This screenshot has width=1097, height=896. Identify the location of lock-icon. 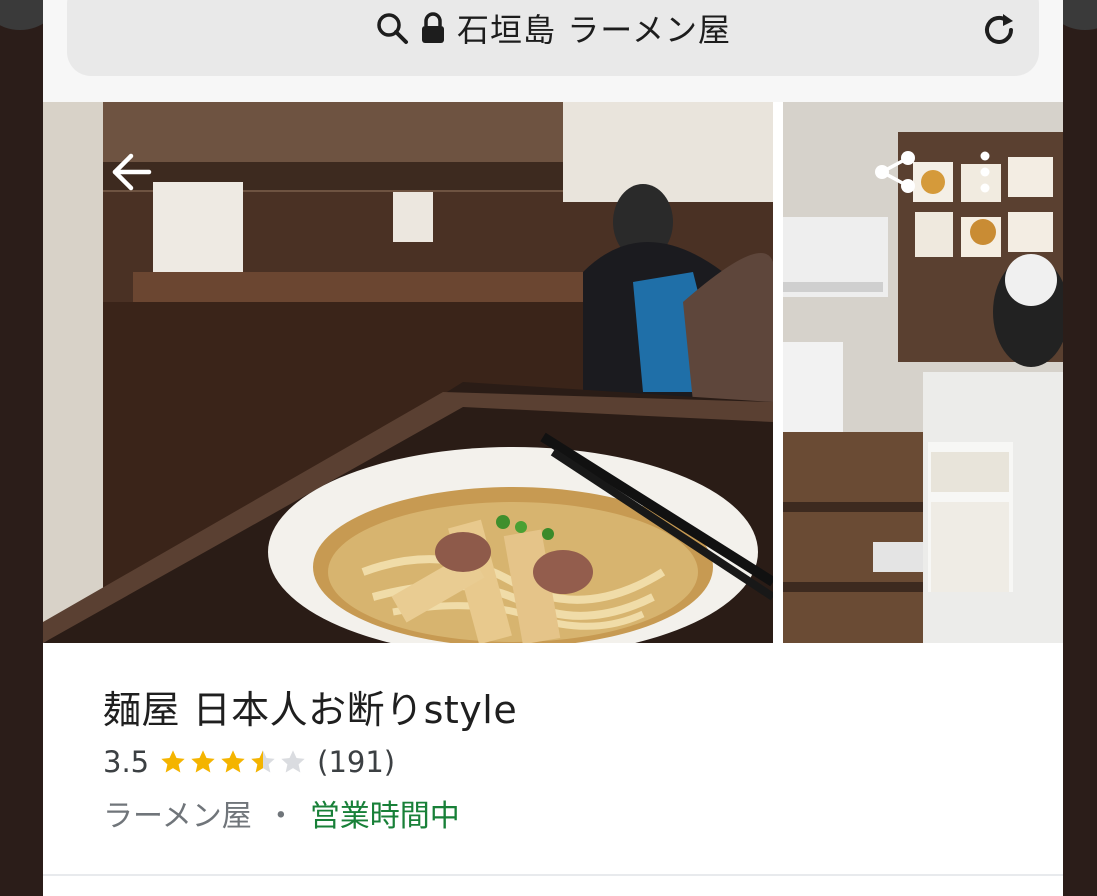
(433, 28).